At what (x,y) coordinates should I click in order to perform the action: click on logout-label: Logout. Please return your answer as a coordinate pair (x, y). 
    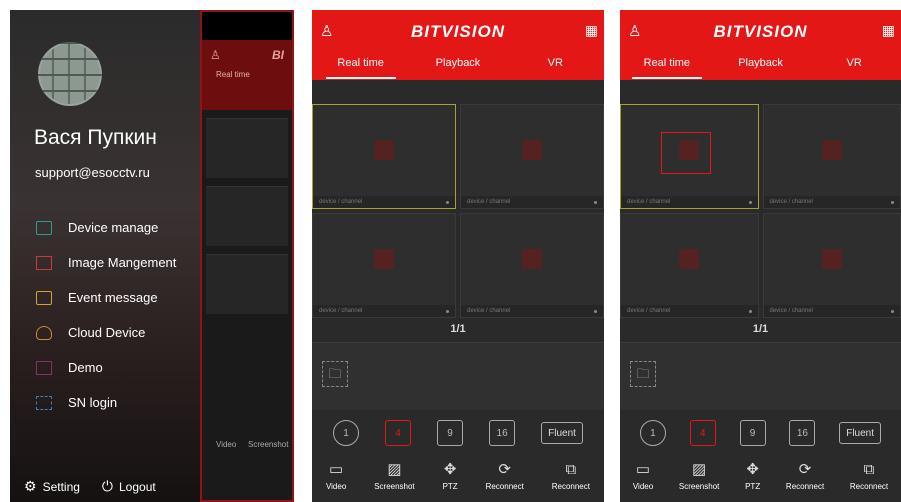
    Looking at the image, I should click on (137, 487).